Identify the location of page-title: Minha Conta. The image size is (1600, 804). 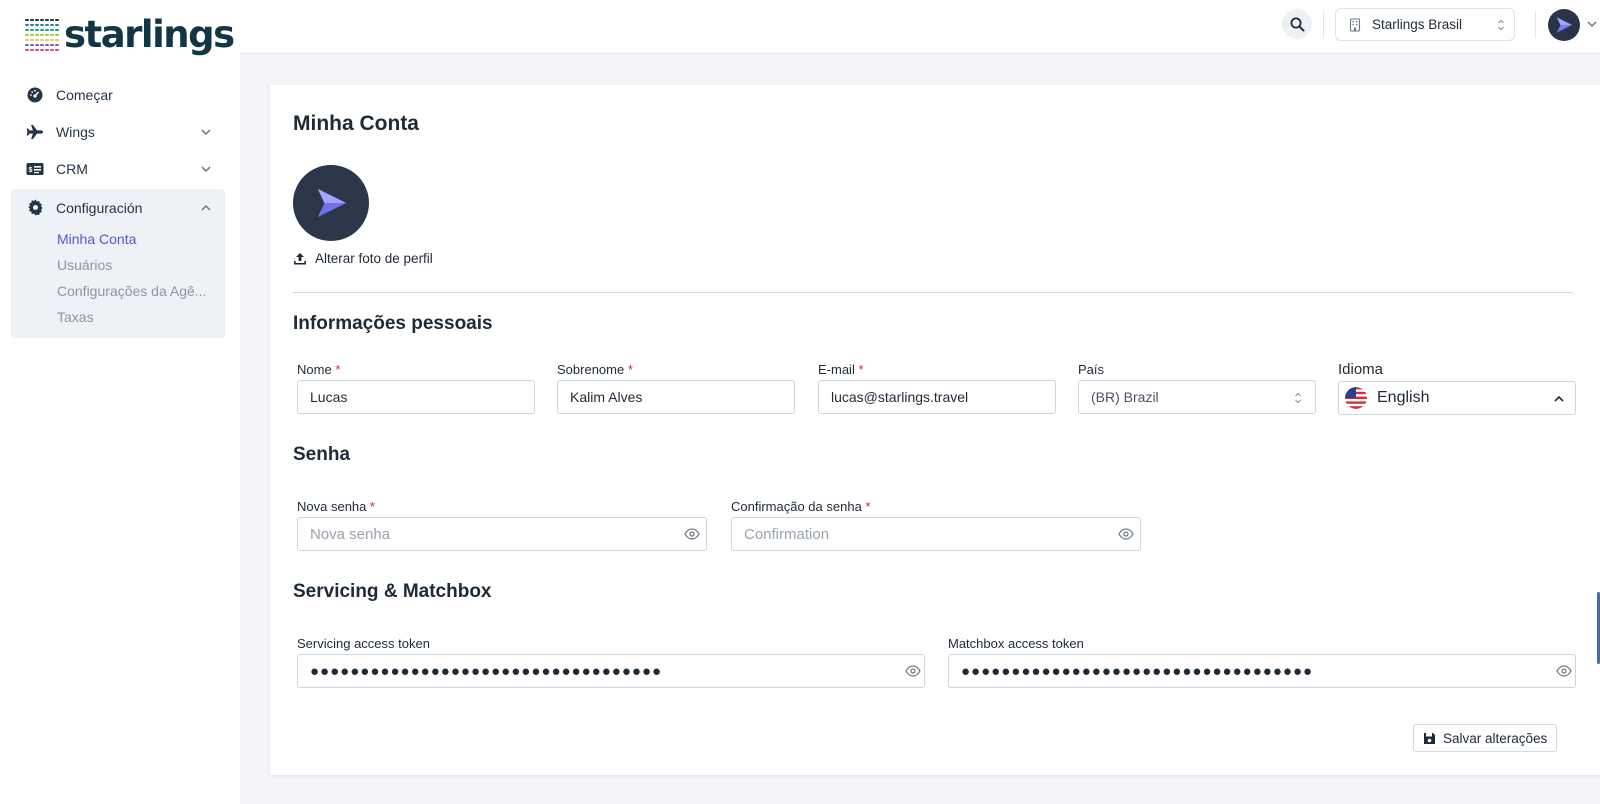
(356, 123).